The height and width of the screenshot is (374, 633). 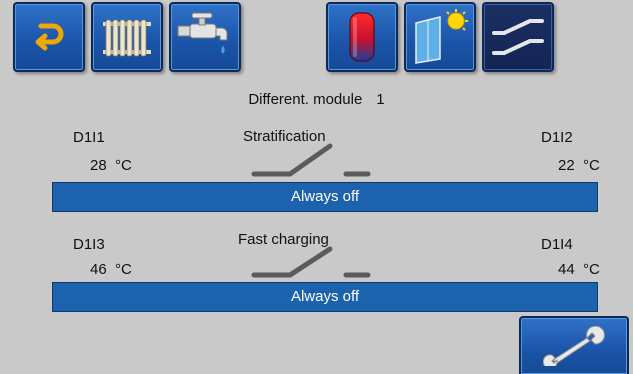 I want to click on settings-button, so click(x=574, y=345).